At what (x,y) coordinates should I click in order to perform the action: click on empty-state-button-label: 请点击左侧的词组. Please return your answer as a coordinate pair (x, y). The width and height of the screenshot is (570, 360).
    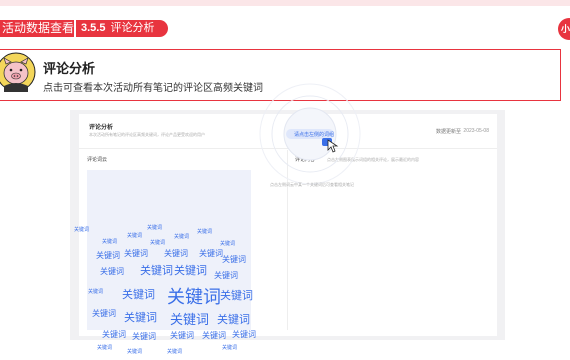
    Looking at the image, I should click on (314, 134).